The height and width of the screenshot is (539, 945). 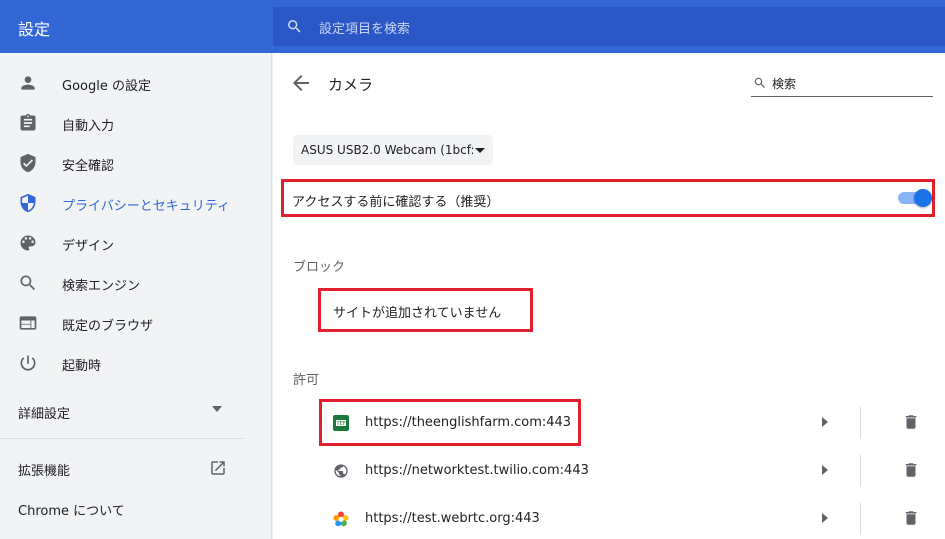 What do you see at coordinates (396, 202) in the screenshot?
I see `ask-before-access-label: アクセスする前に確認する（推奨）` at bounding box center [396, 202].